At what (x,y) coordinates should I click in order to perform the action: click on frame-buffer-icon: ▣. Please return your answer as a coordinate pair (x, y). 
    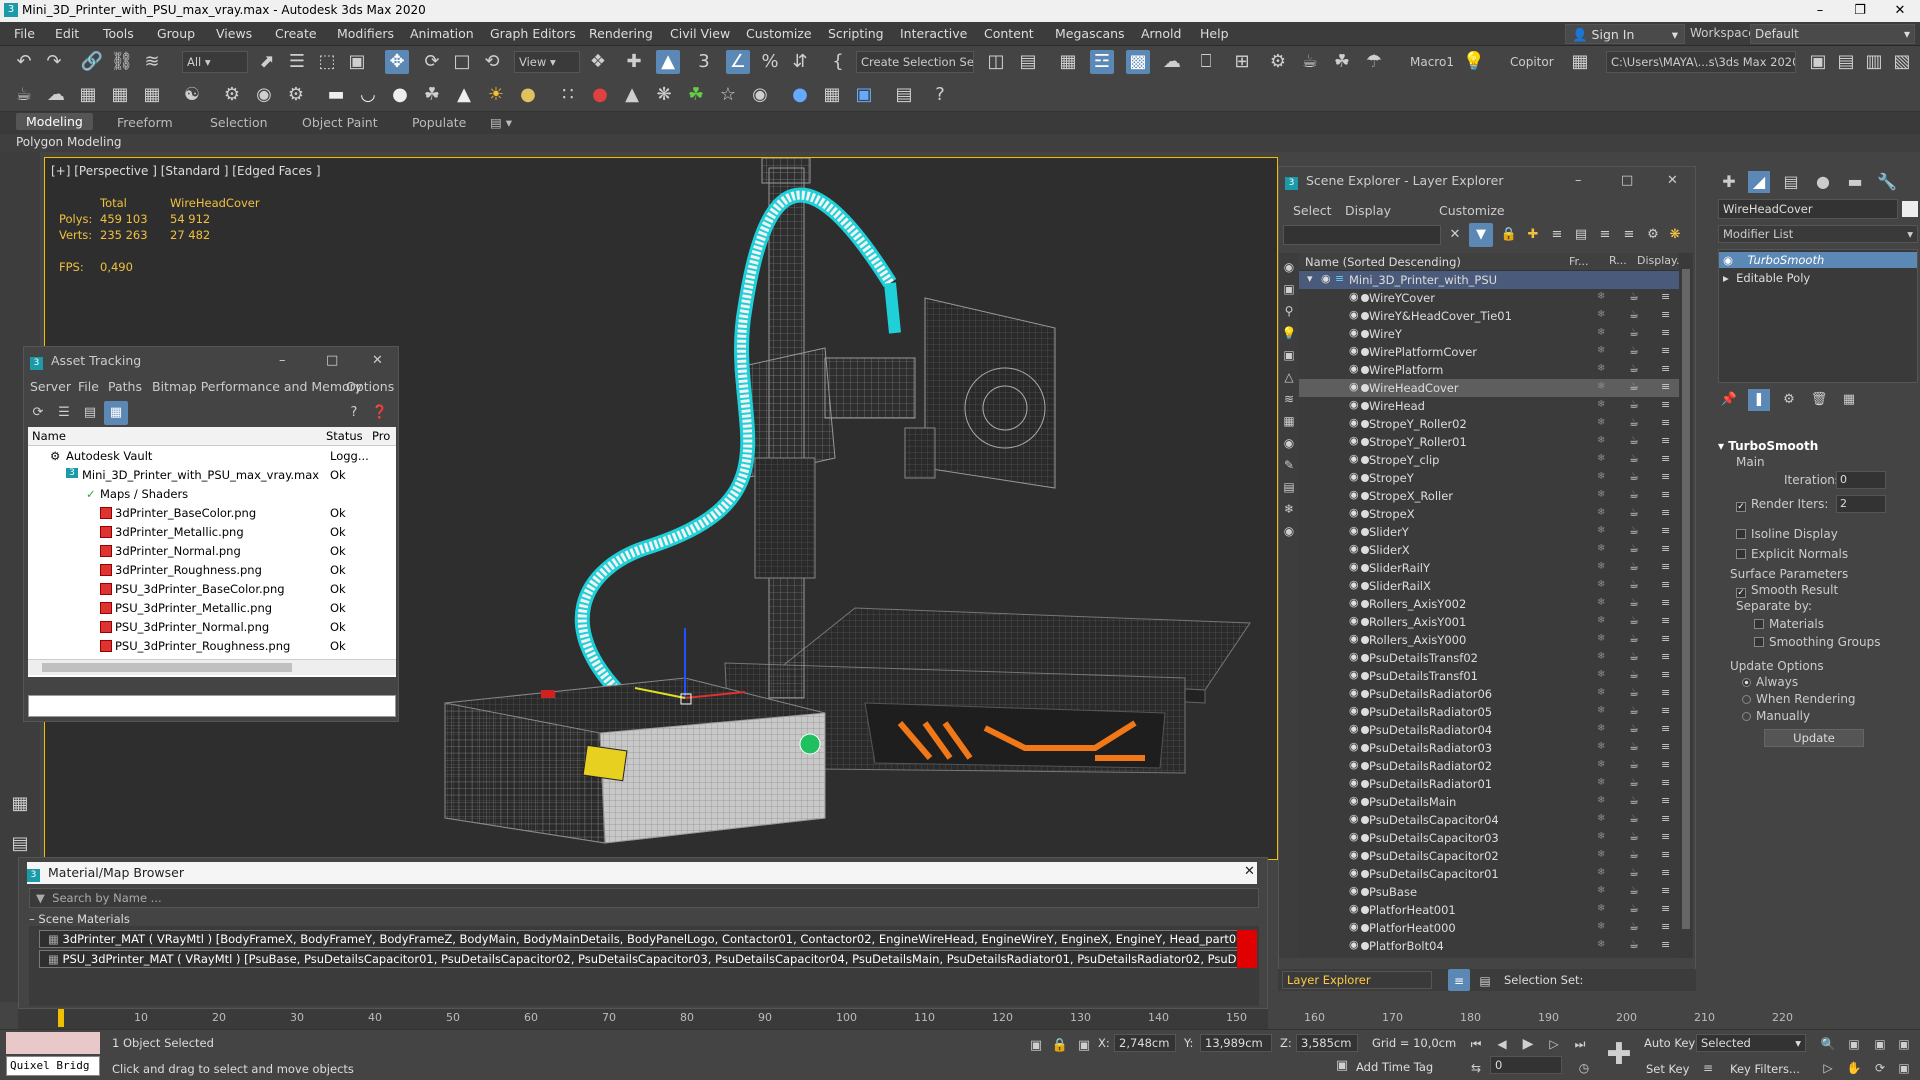
    Looking at the image, I should click on (864, 95).